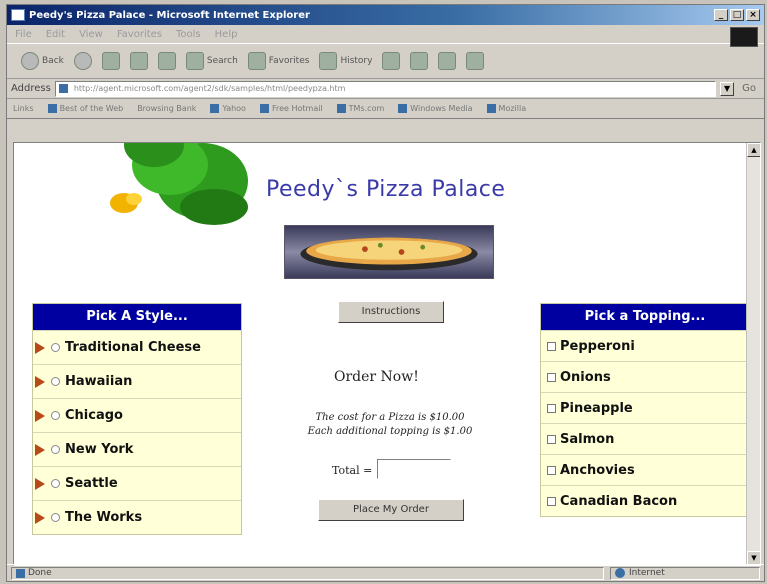  I want to click on style-option: New York, so click(137, 449).